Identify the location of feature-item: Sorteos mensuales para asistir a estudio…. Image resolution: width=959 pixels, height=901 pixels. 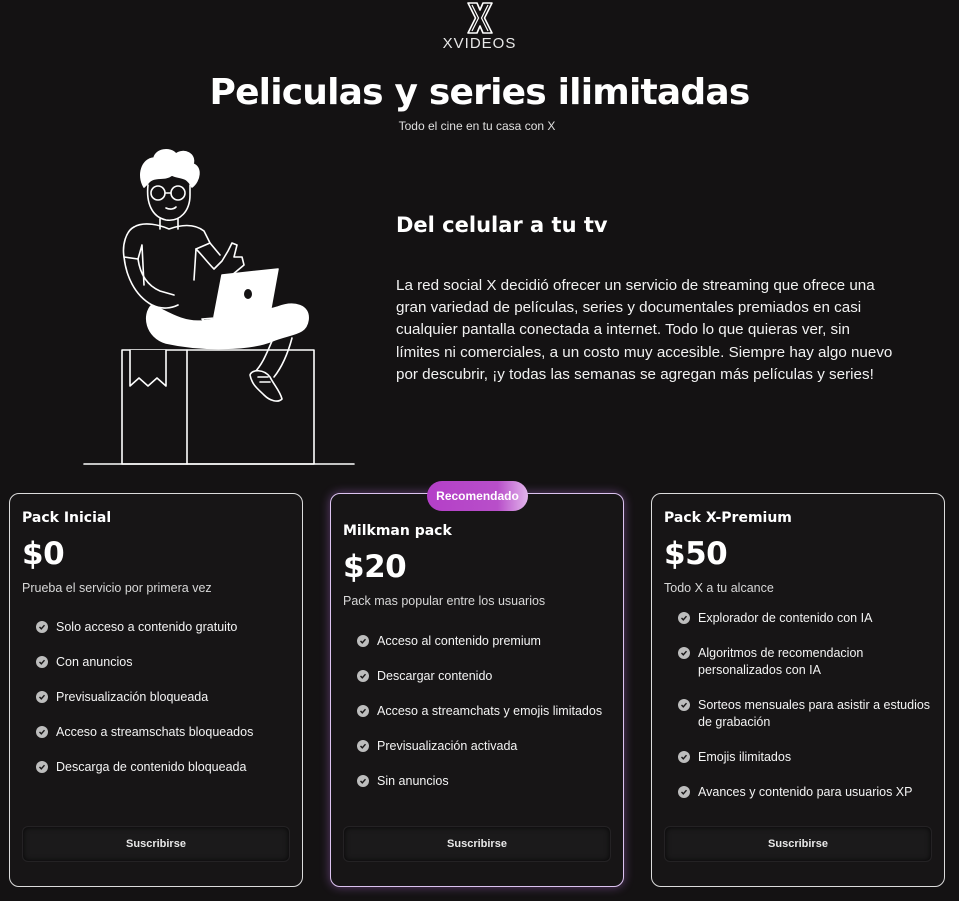
(805, 714).